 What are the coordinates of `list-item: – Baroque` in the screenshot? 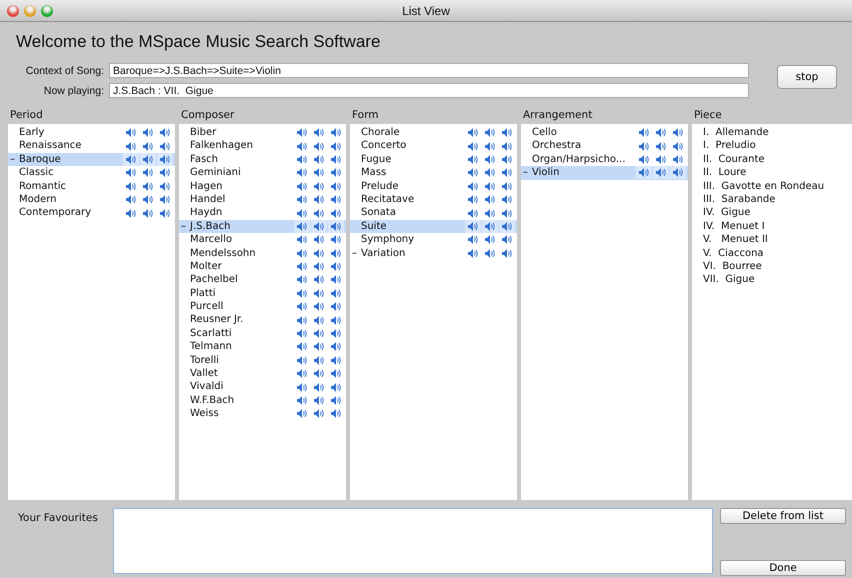 It's located at (91, 159).